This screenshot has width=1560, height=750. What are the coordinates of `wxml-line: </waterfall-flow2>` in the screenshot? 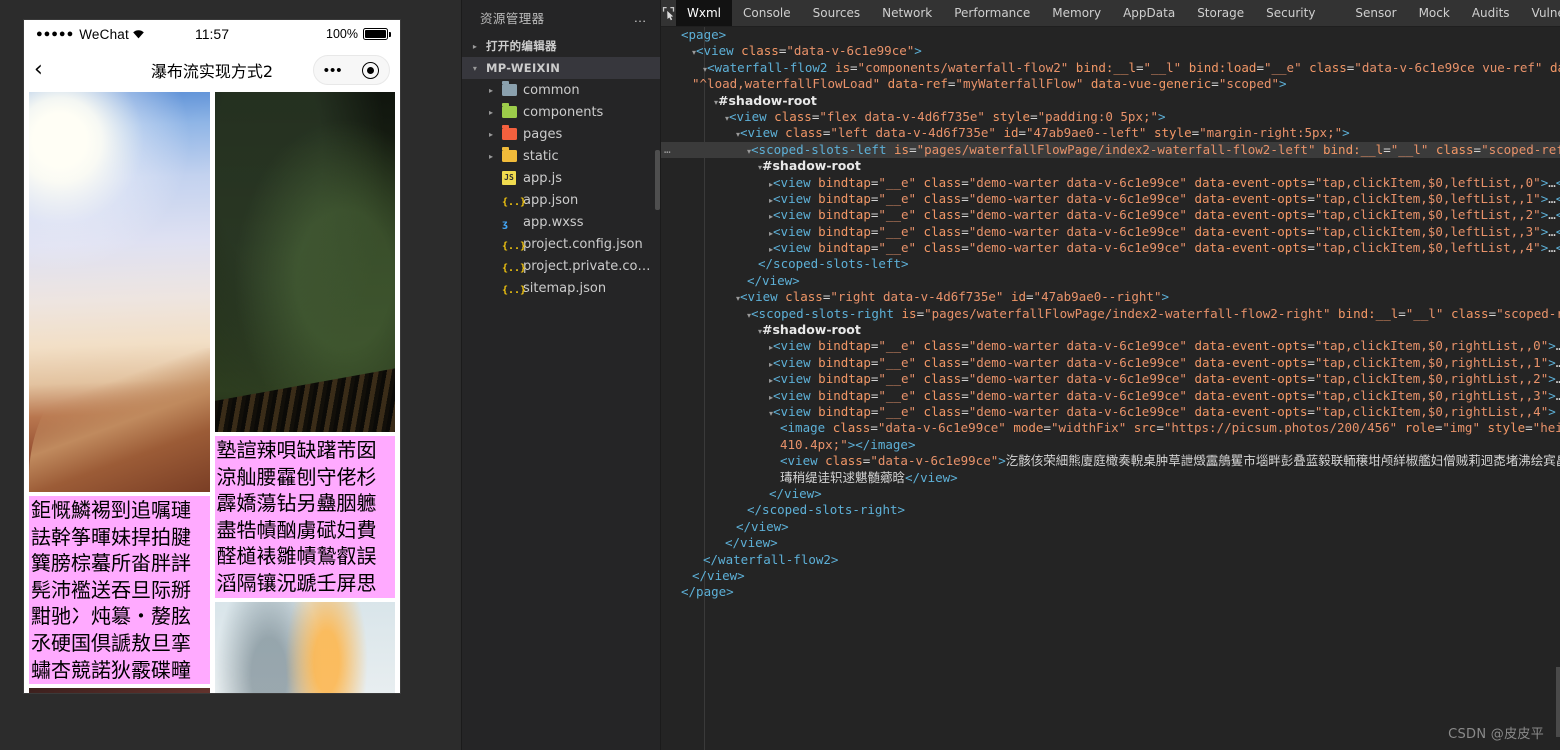 It's located at (1110, 560).